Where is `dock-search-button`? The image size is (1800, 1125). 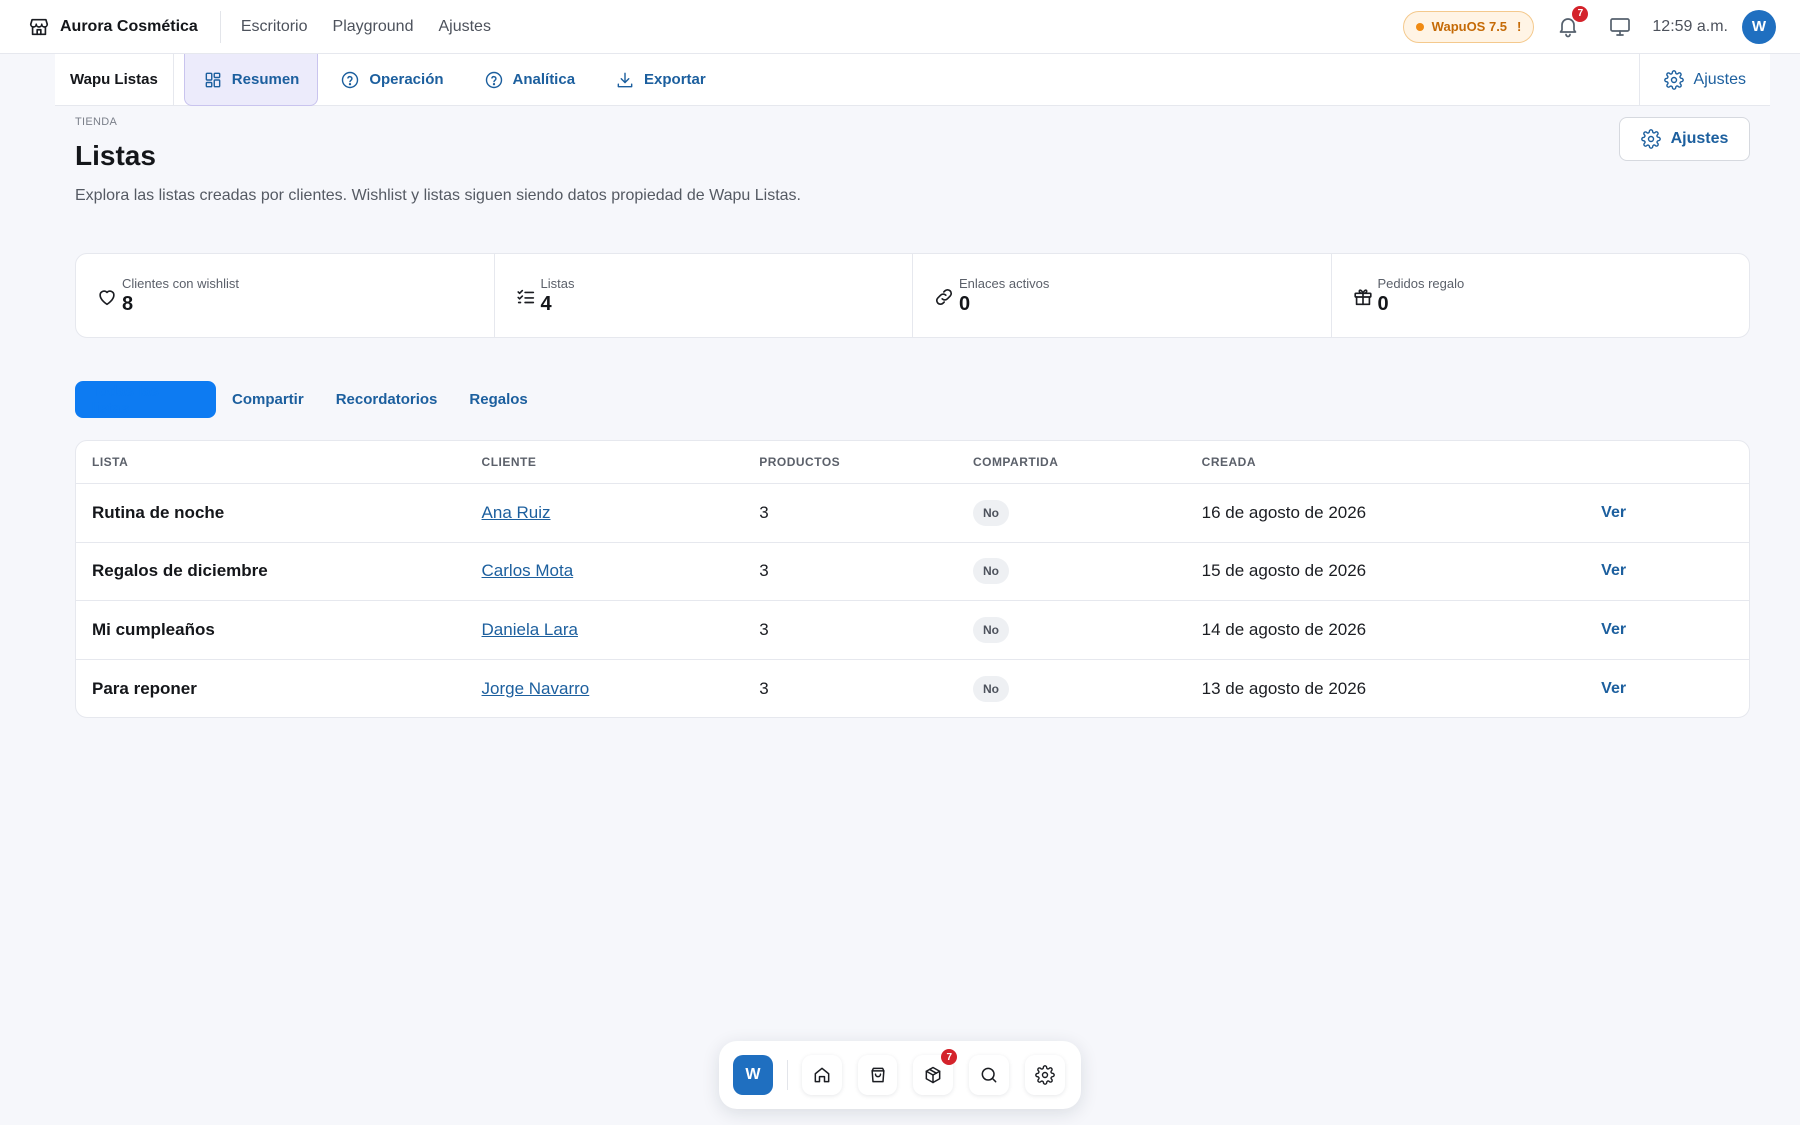
dock-search-button is located at coordinates (989, 1075).